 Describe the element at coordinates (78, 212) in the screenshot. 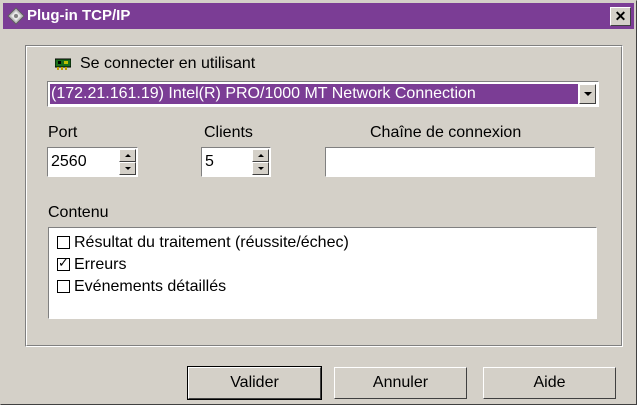

I see `content-label: Contenu` at that location.